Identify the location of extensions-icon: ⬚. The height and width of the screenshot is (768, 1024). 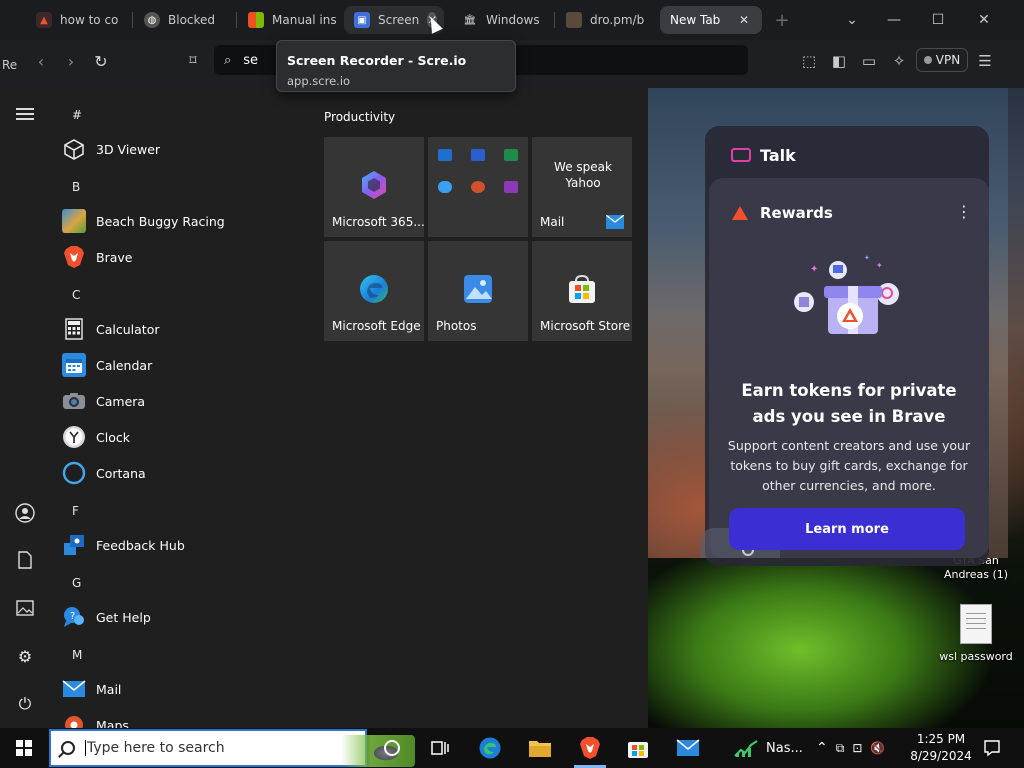
(809, 61).